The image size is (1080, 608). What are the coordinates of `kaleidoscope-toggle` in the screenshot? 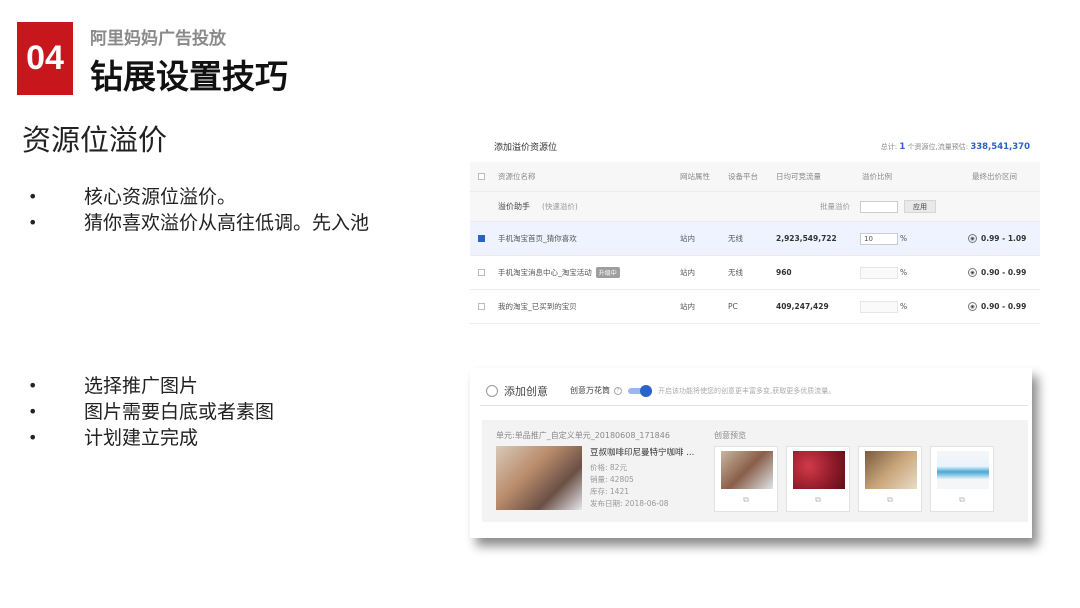 It's located at (640, 390).